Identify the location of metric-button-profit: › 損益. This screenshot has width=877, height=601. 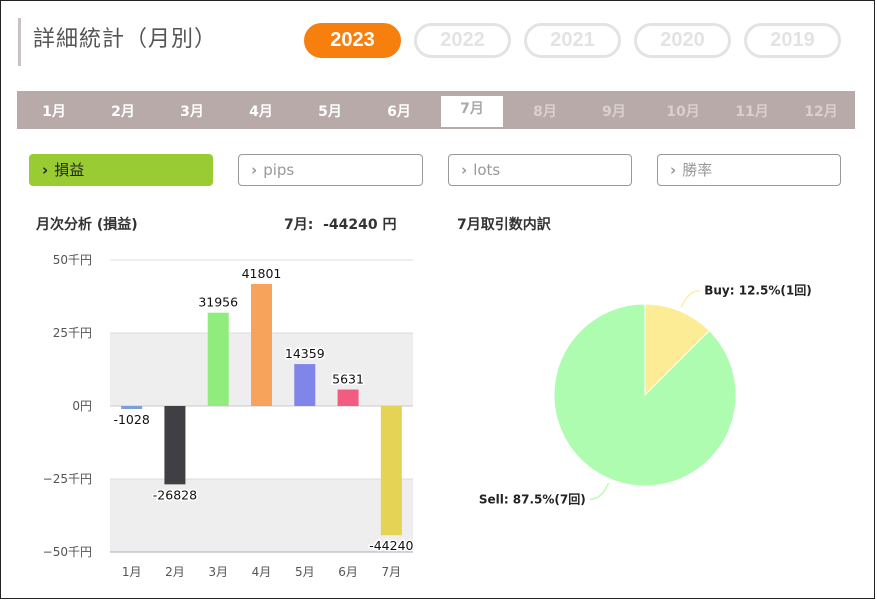
(121, 170).